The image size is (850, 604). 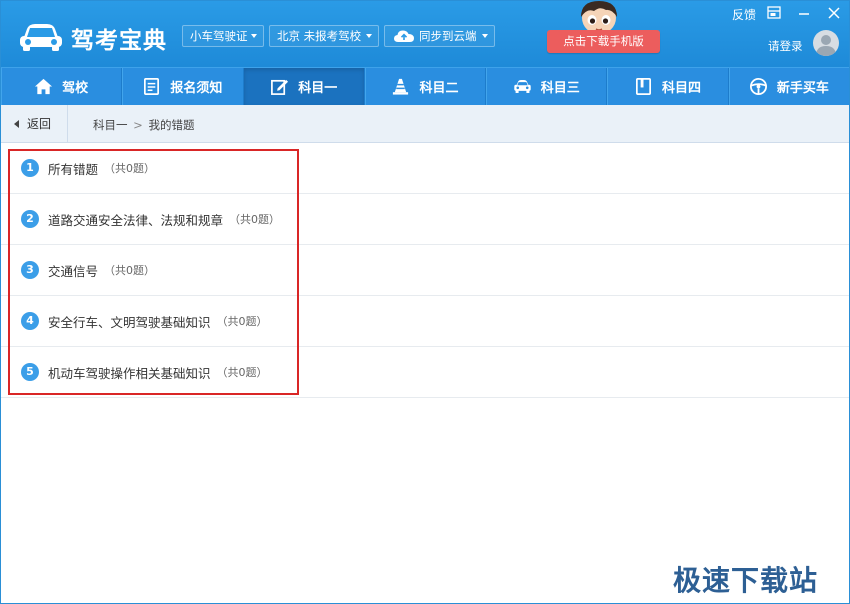 I want to click on nav-label: 科目四, so click(x=682, y=88).